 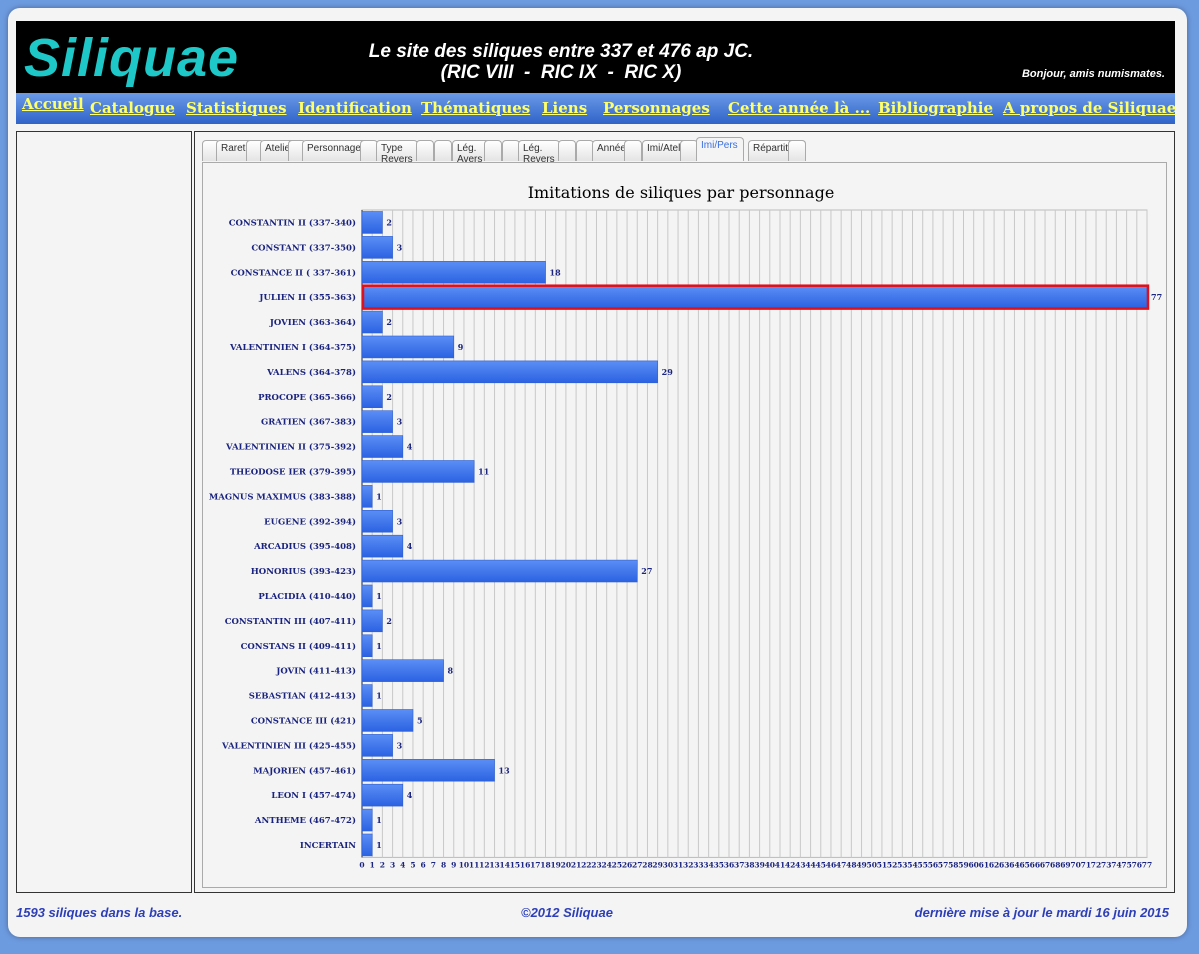 I want to click on nav-a-propos: A propos de Siliquae, so click(x=1089, y=108).